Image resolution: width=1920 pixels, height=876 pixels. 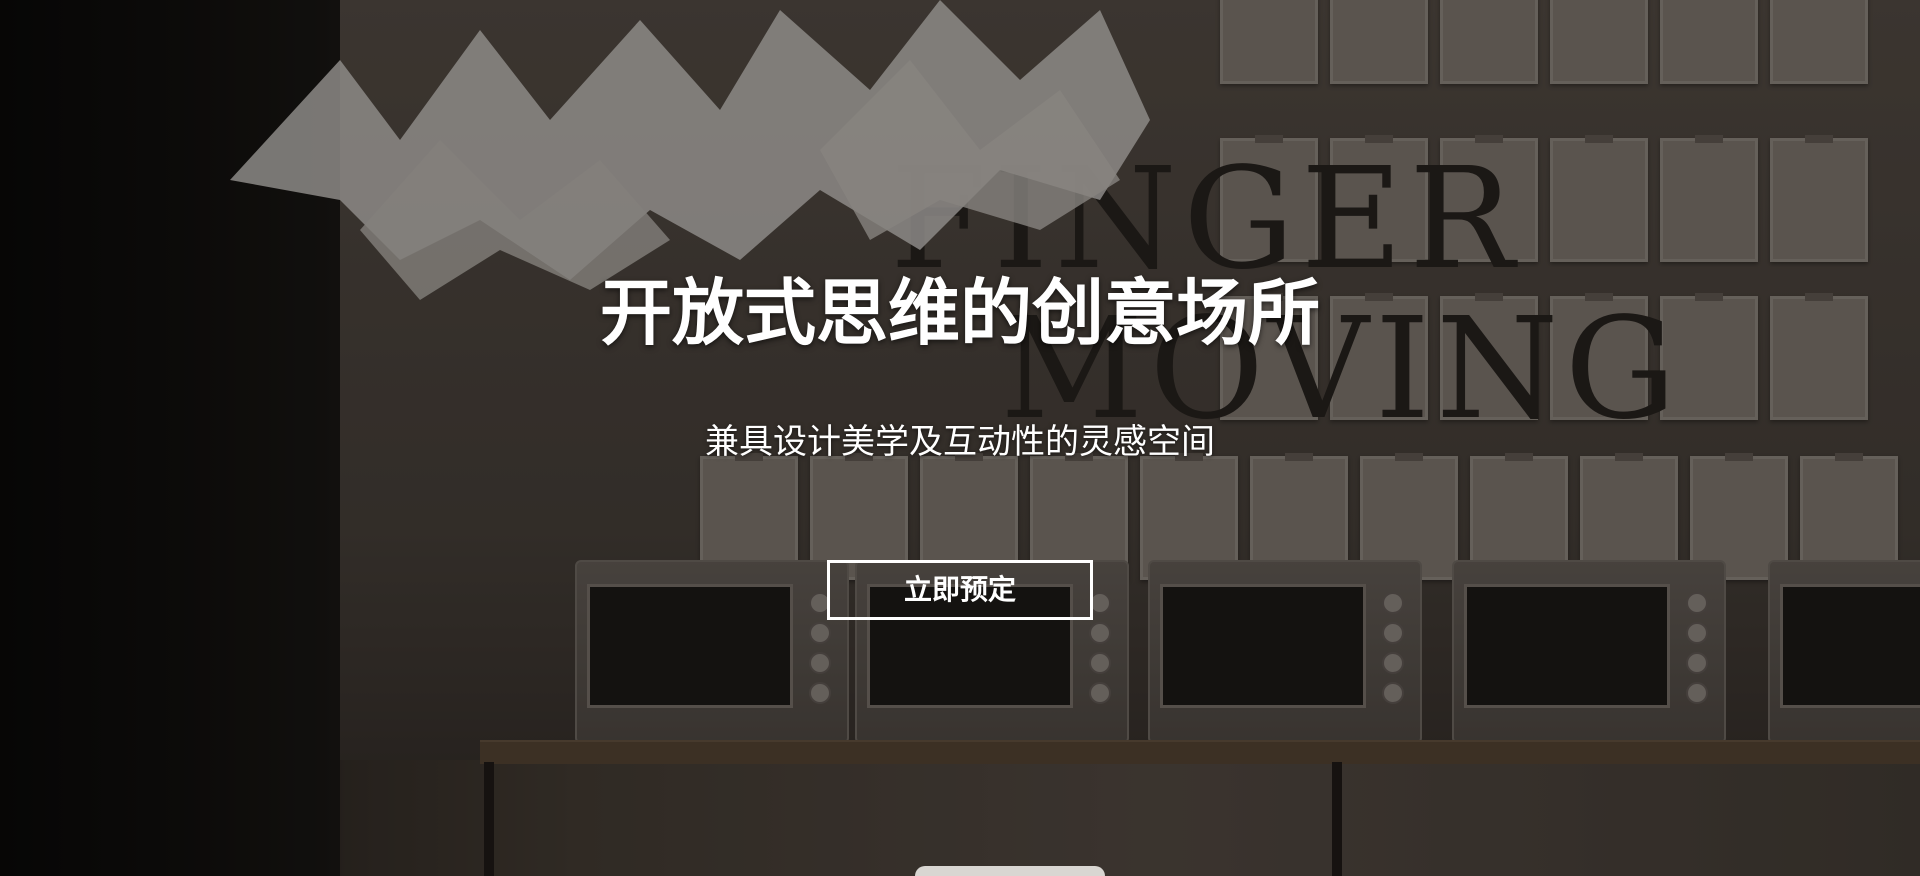 What do you see at coordinates (960, 590) in the screenshot?
I see `book-now-button: 立即预定` at bounding box center [960, 590].